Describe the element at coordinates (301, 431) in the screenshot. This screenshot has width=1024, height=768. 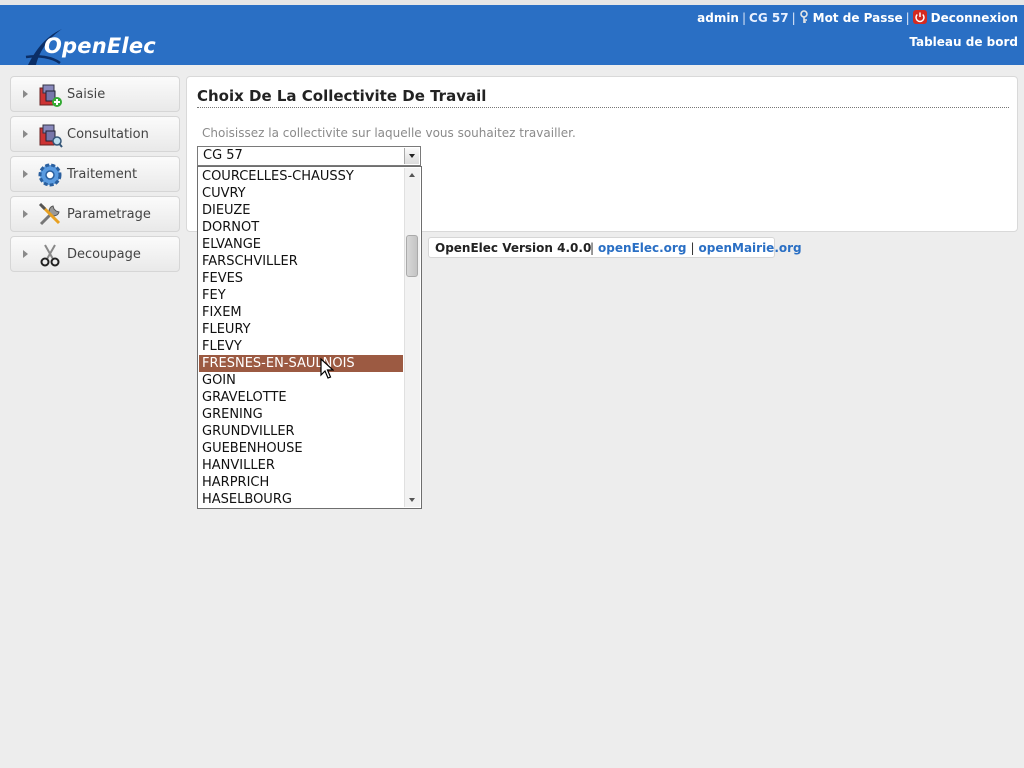
I see `select-option: GRUNDVILLER` at that location.